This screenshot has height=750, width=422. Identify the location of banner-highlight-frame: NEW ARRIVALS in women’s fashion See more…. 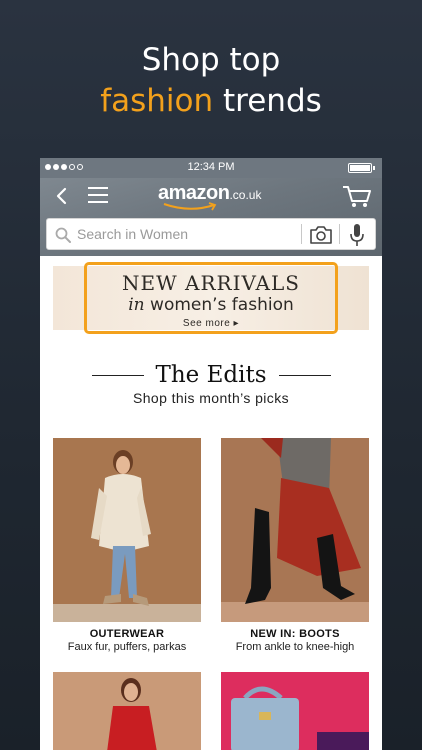
(211, 298).